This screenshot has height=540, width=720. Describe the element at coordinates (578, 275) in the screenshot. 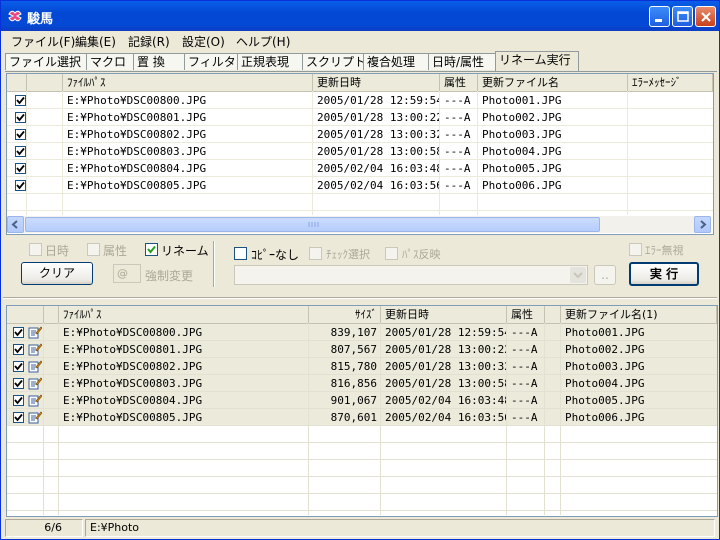

I see `combobox-dropdown-button` at that location.